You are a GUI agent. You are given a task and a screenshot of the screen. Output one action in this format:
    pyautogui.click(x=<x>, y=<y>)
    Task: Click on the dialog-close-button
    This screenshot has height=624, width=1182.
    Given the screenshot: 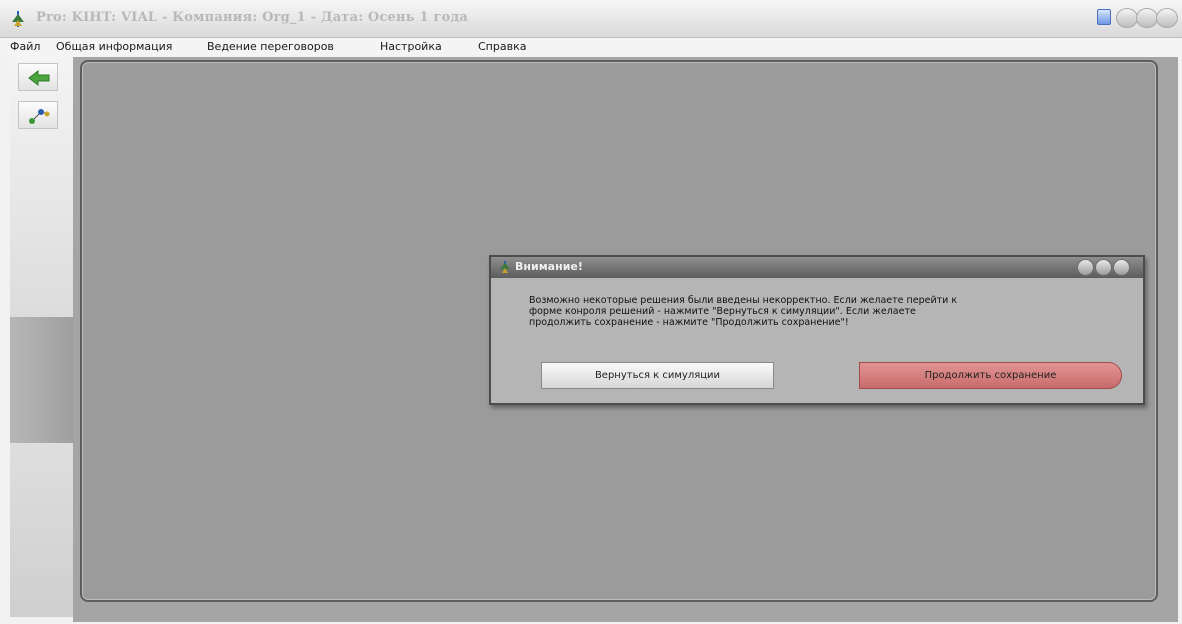 What is the action you would take?
    pyautogui.click(x=1121, y=267)
    